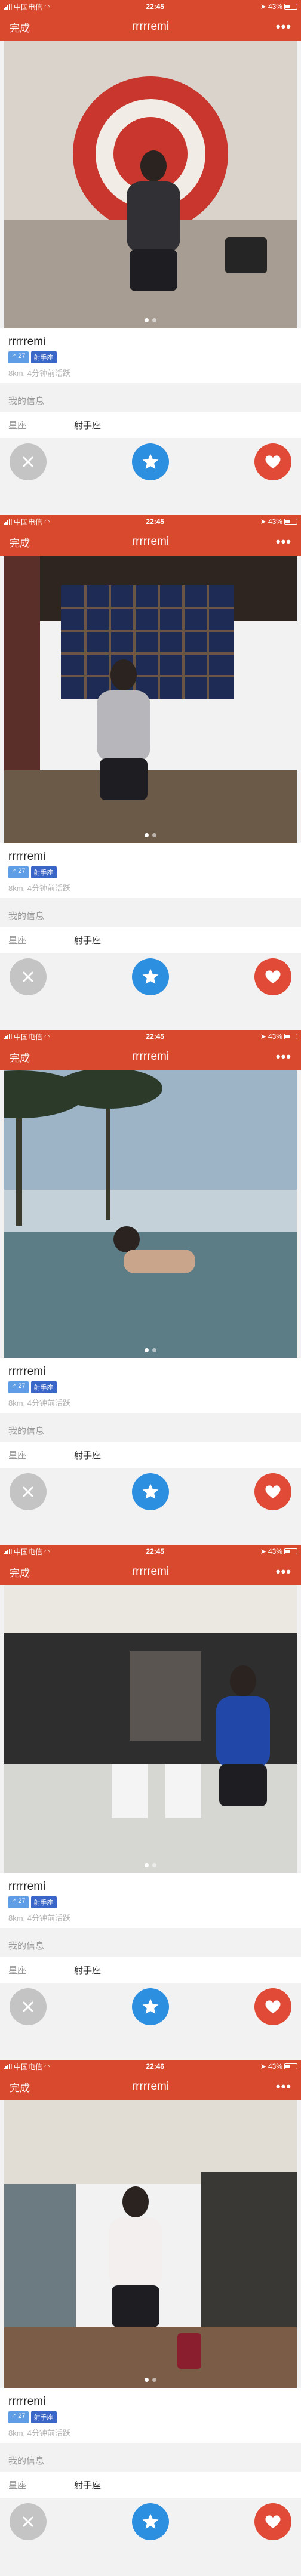 Image resolution: width=301 pixels, height=2576 pixels. What do you see at coordinates (44, 2417) in the screenshot?
I see `zodiac-badge: 射手座` at bounding box center [44, 2417].